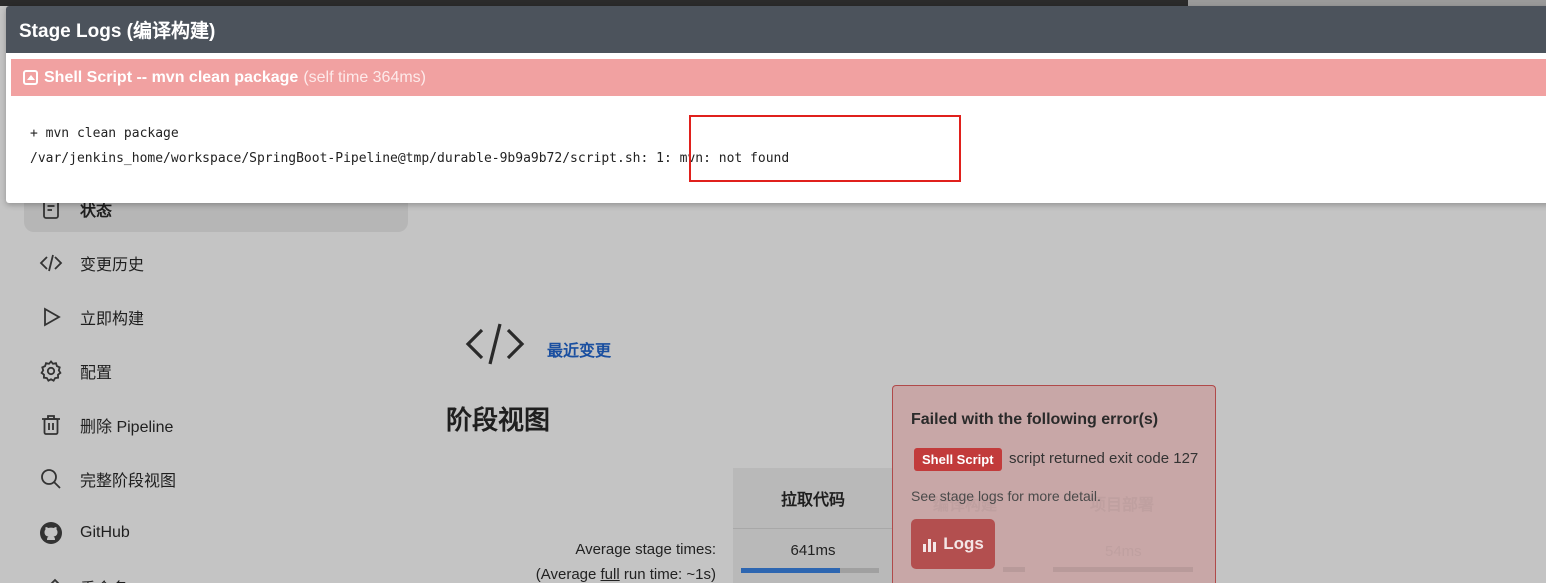  I want to click on stage-progress-bar, so click(810, 570).